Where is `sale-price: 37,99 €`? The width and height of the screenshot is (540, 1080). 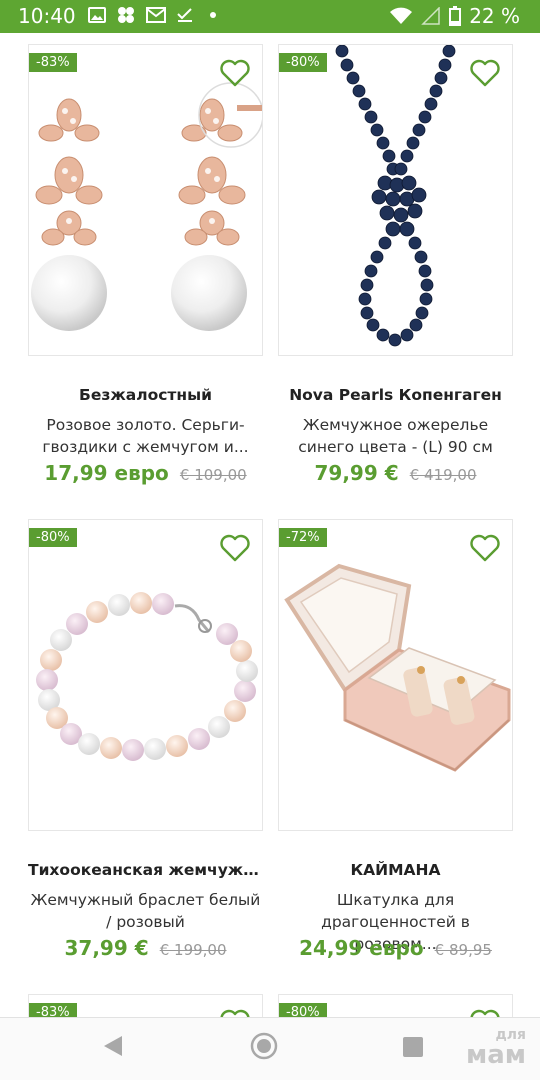 sale-price: 37,99 € is located at coordinates (106, 948).